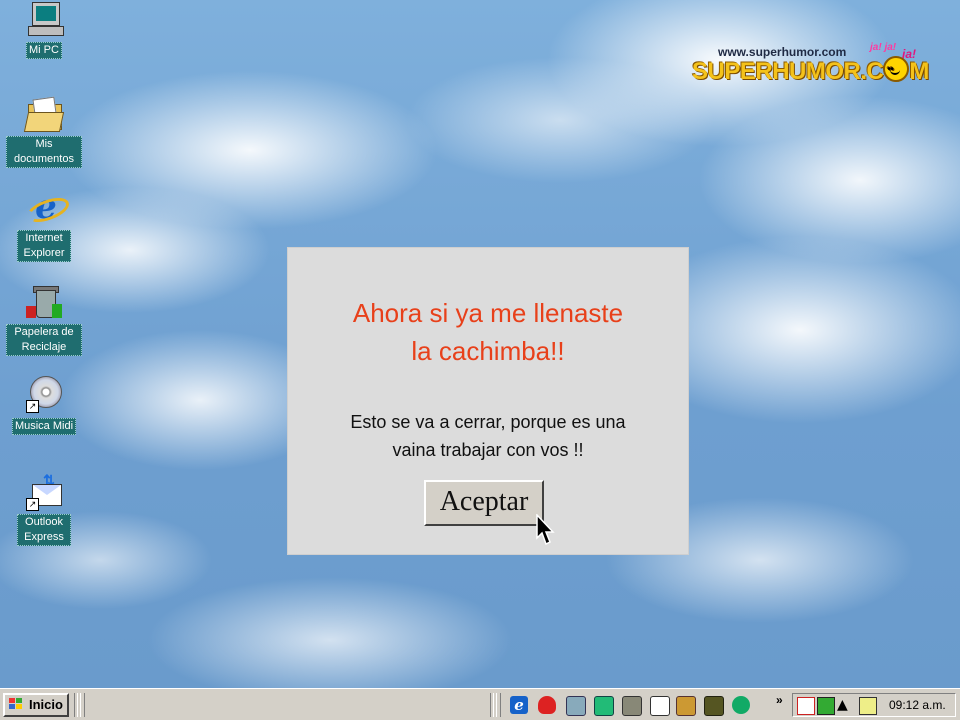 This screenshot has height=720, width=960. I want to click on start-label: Inicio, so click(46, 704).